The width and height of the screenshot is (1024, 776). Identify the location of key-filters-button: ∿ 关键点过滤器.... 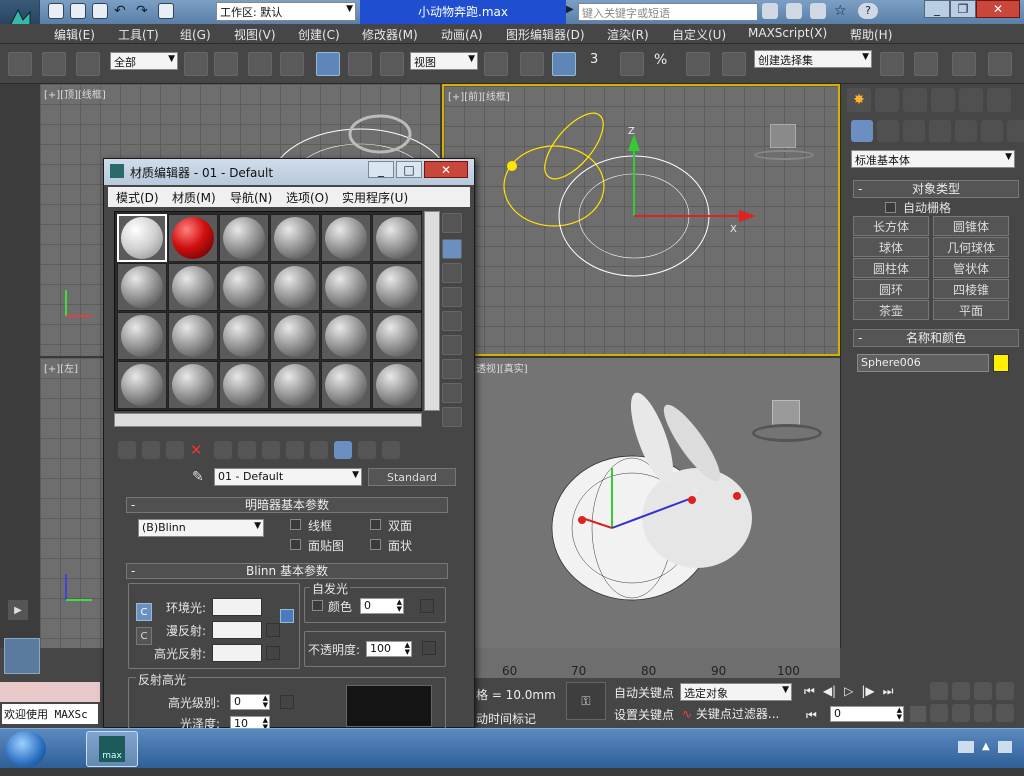
(738, 714).